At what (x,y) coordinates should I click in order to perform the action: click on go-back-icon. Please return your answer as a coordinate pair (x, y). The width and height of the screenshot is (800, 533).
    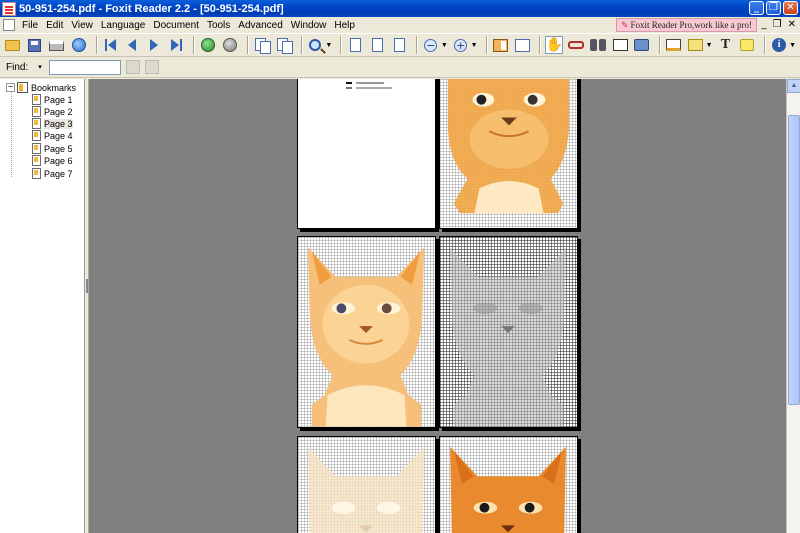
    Looking at the image, I should click on (208, 45).